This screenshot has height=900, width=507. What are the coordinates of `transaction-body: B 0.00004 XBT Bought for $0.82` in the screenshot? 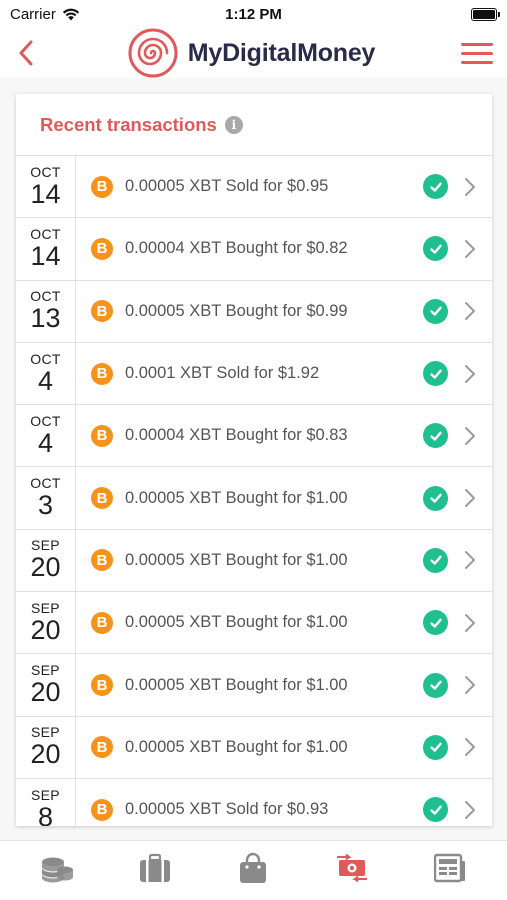 It's located at (284, 248).